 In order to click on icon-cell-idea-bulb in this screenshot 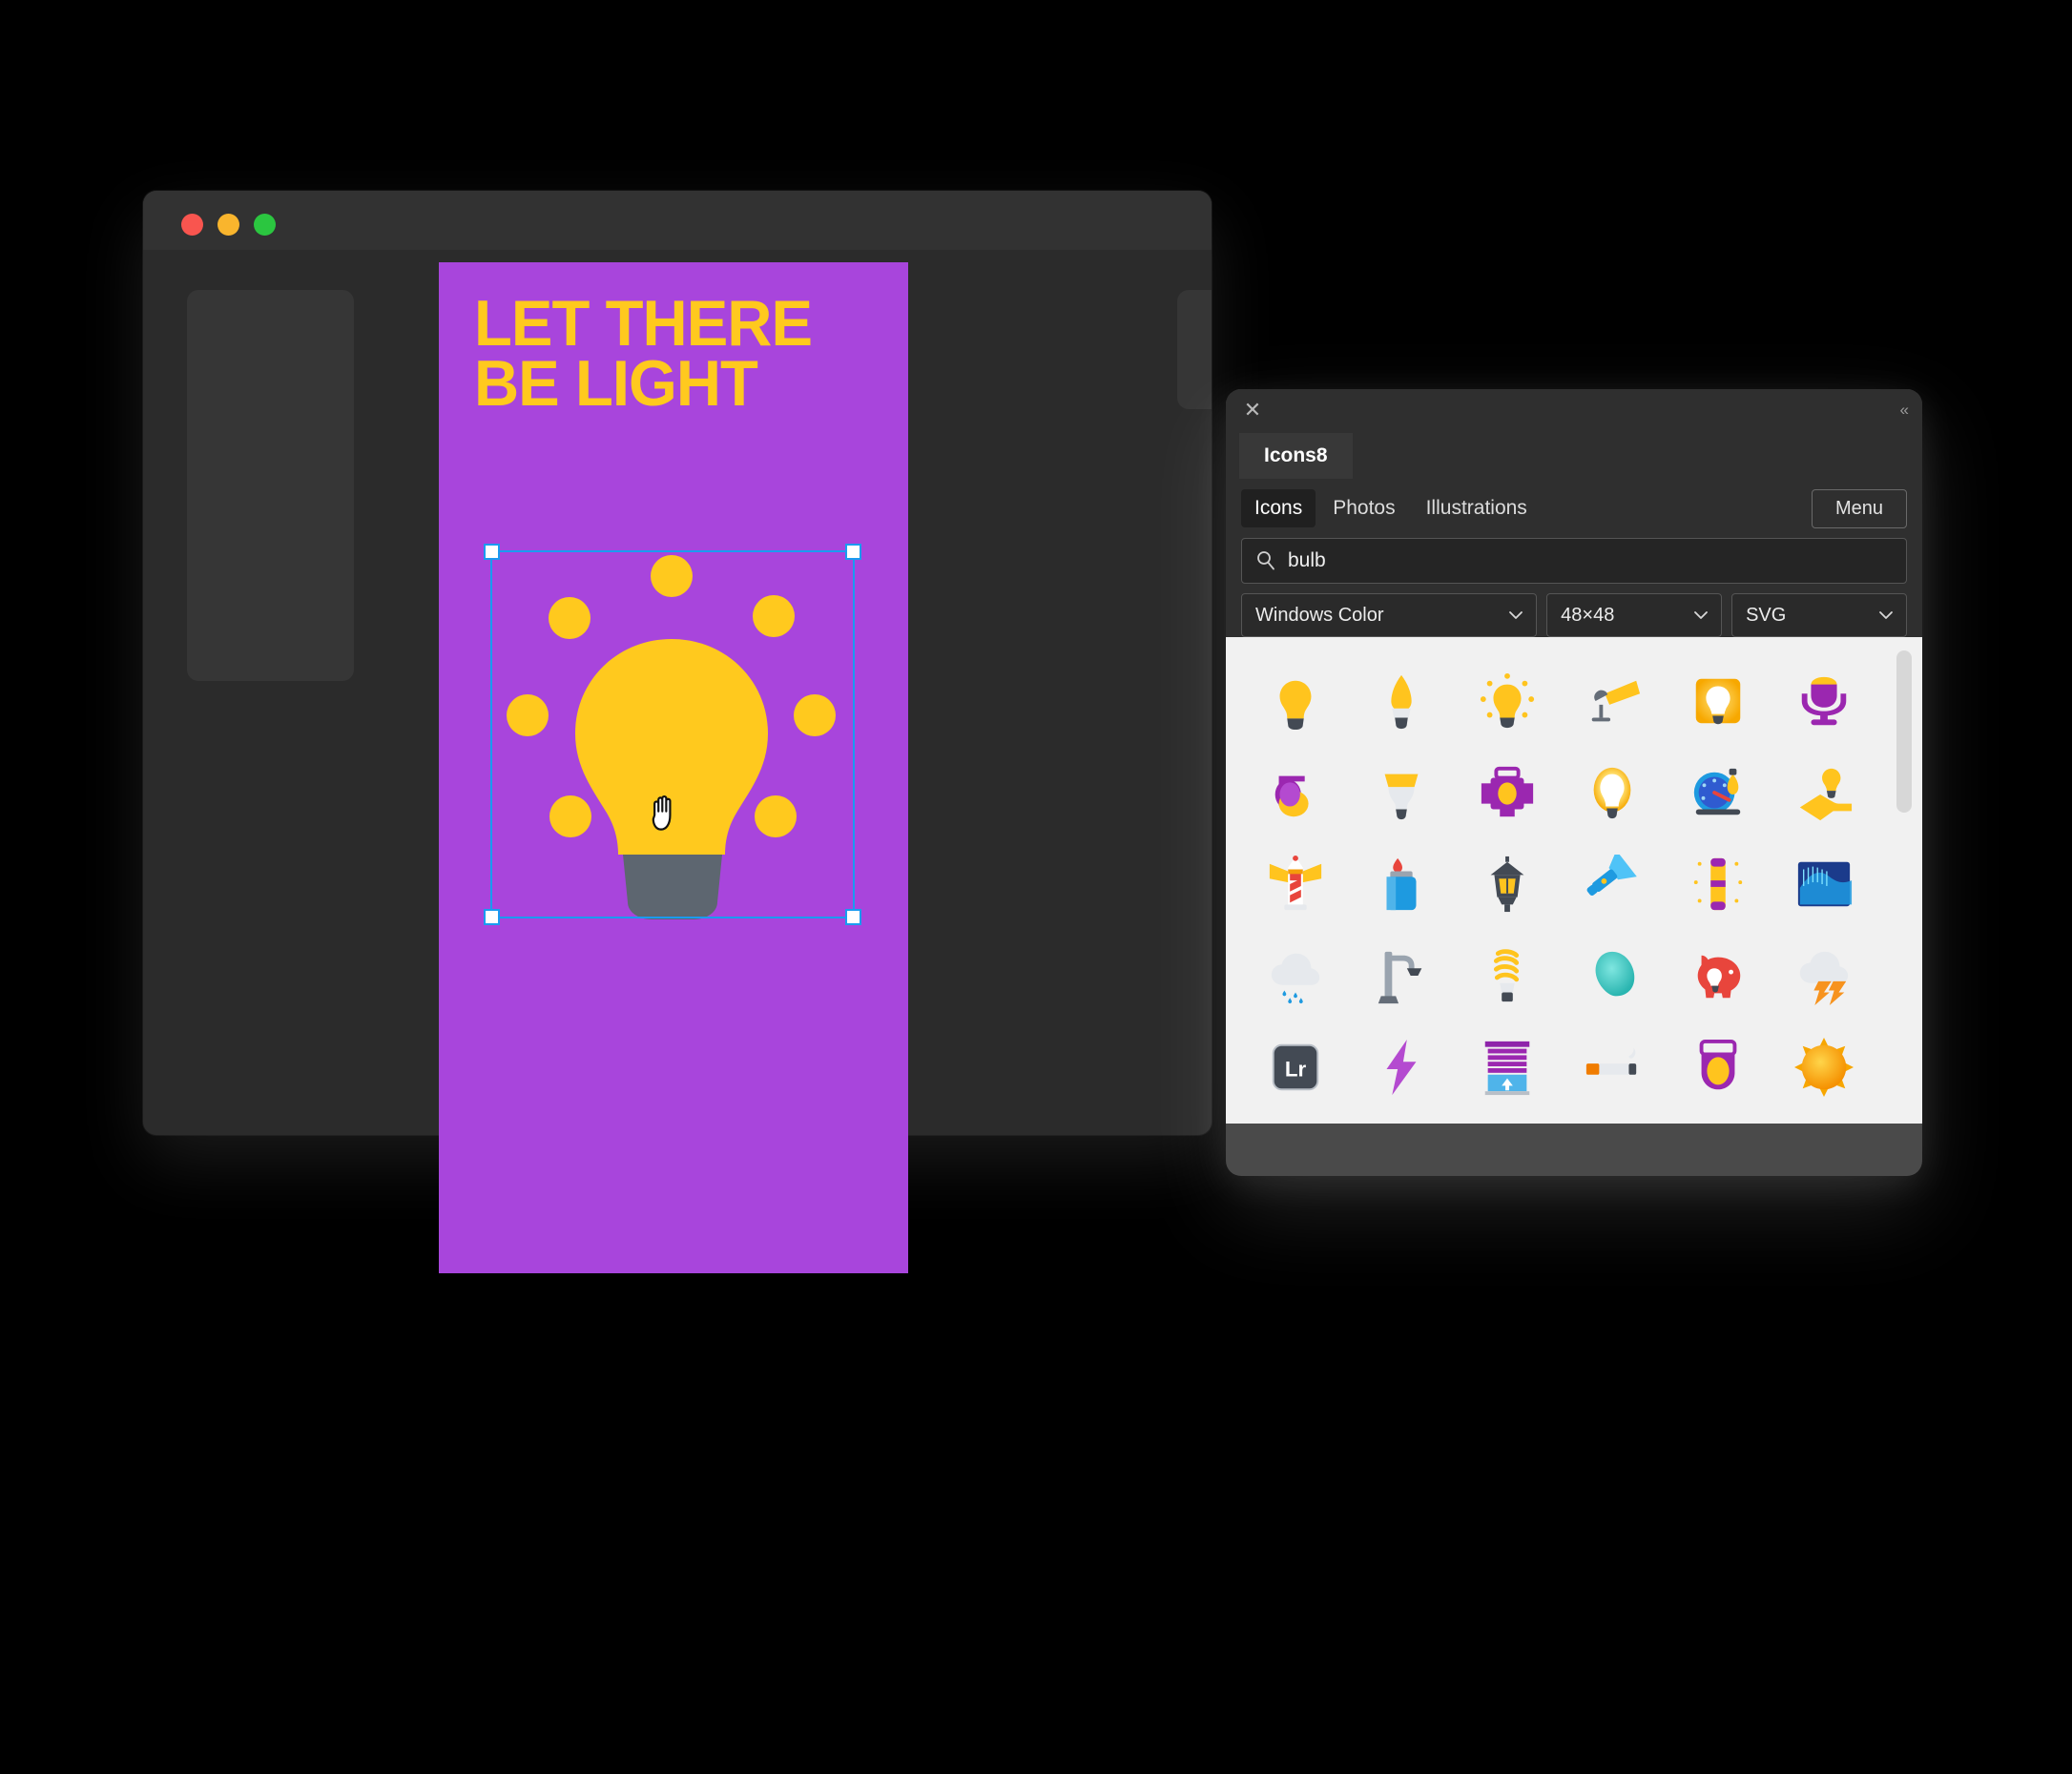, I will do `click(1507, 701)`.